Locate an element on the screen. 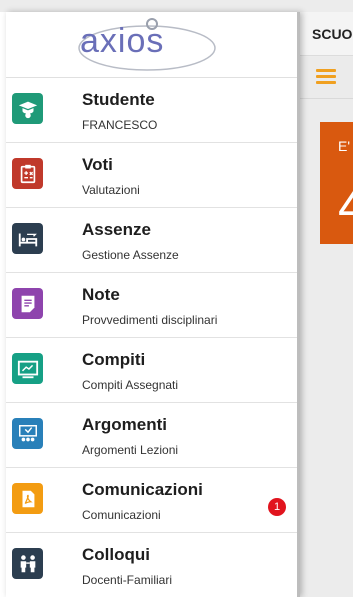 The width and height of the screenshot is (353, 597). app-title: SCUOLA is located at coordinates (332, 34).